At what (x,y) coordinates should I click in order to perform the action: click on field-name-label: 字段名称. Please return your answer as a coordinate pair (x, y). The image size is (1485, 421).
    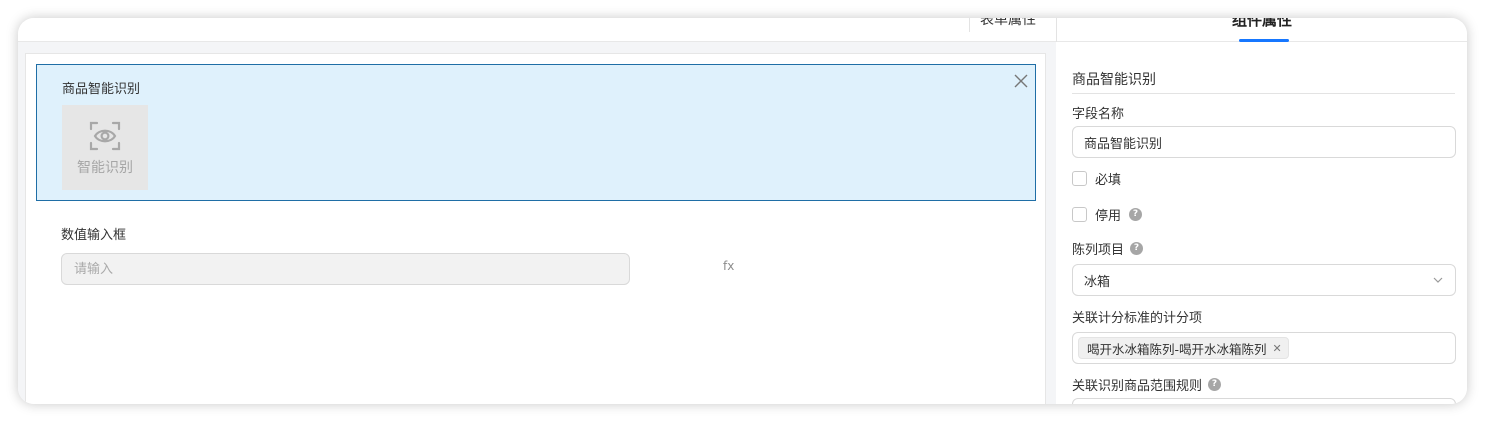
    Looking at the image, I should click on (1098, 112).